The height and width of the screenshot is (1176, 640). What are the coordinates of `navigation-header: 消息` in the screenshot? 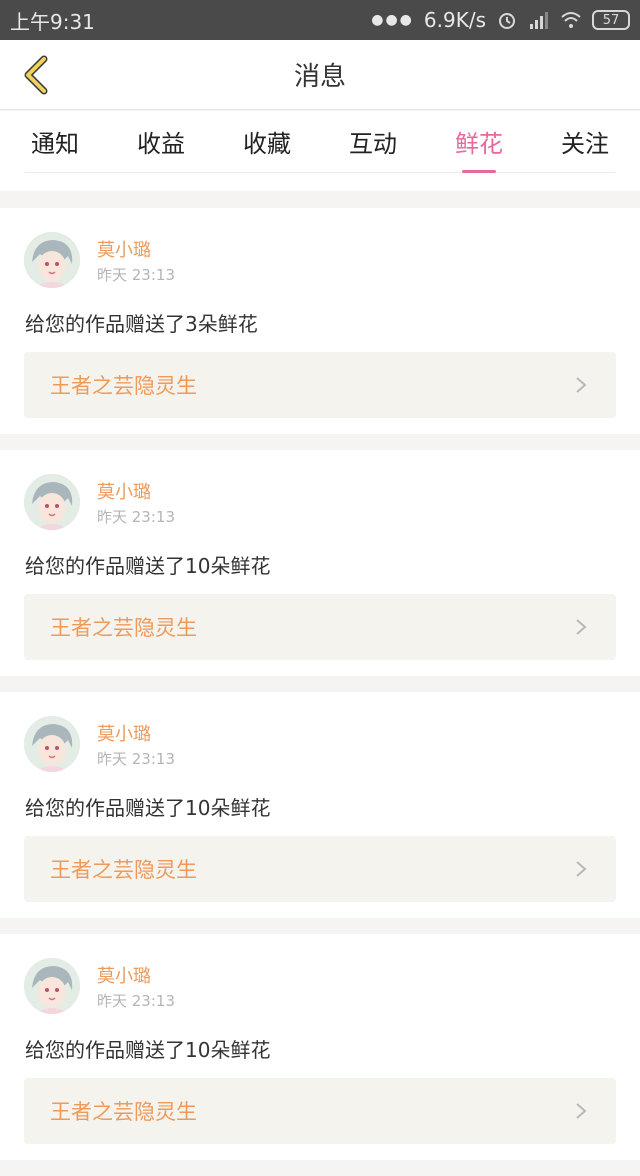 It's located at (320, 75).